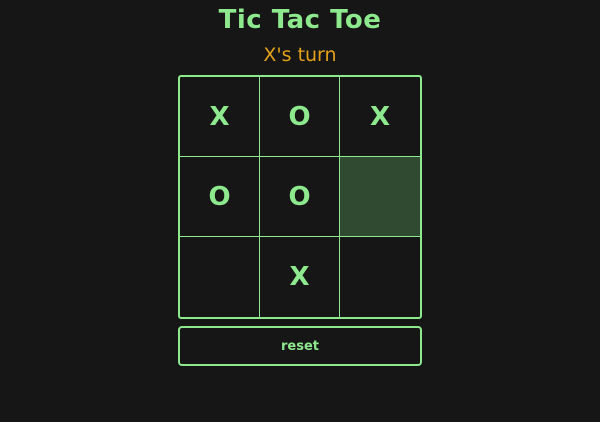  What do you see at coordinates (380, 117) in the screenshot?
I see `board-cell-0-2: X` at bounding box center [380, 117].